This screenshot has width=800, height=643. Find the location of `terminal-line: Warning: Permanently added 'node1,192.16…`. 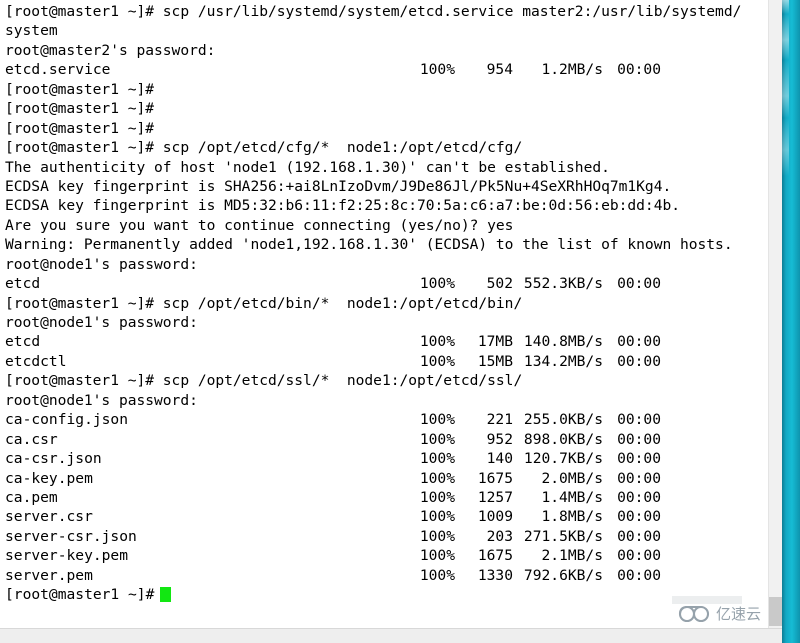

terminal-line: Warning: Permanently added 'node1,192.16… is located at coordinates (369, 245).